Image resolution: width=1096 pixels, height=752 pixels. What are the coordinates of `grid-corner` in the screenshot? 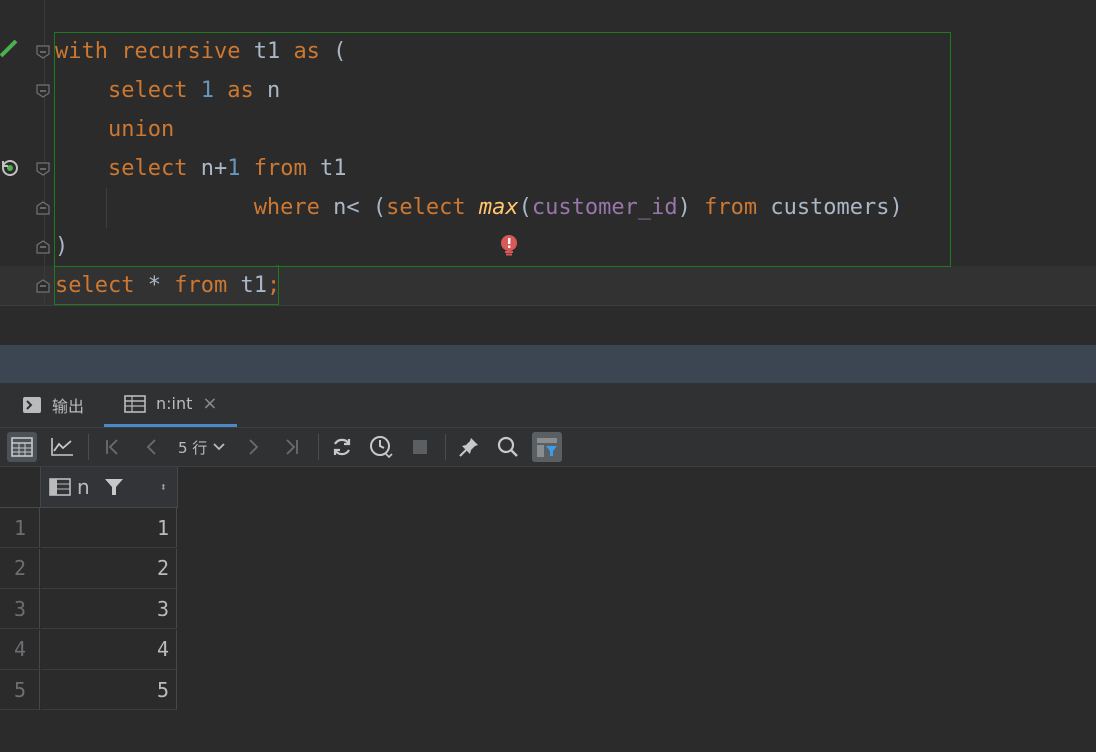 It's located at (20, 487).